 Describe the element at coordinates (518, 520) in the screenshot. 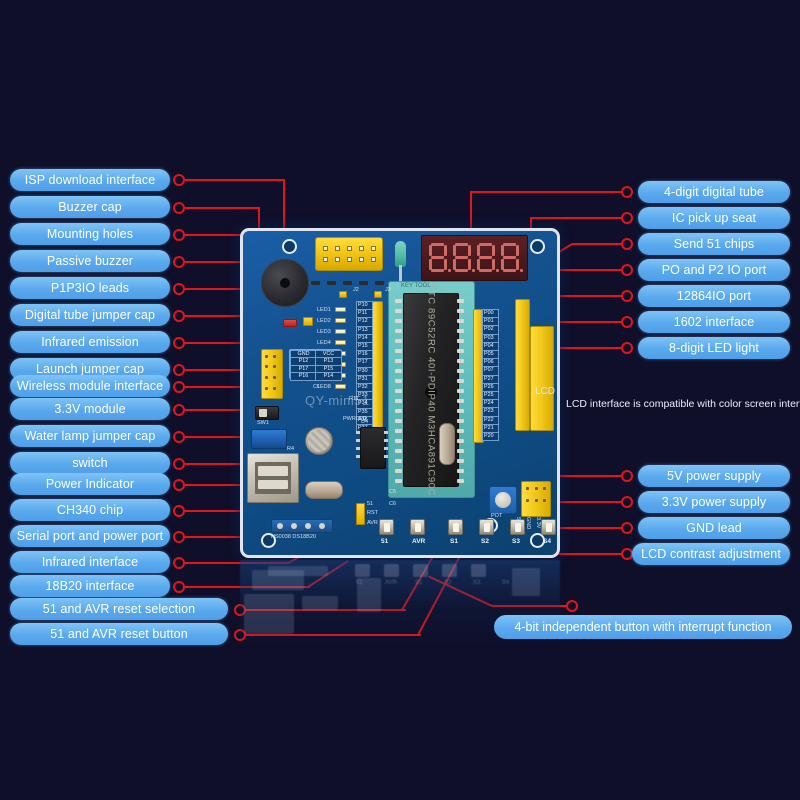

I see `power-pin-label-5V: 5V` at that location.